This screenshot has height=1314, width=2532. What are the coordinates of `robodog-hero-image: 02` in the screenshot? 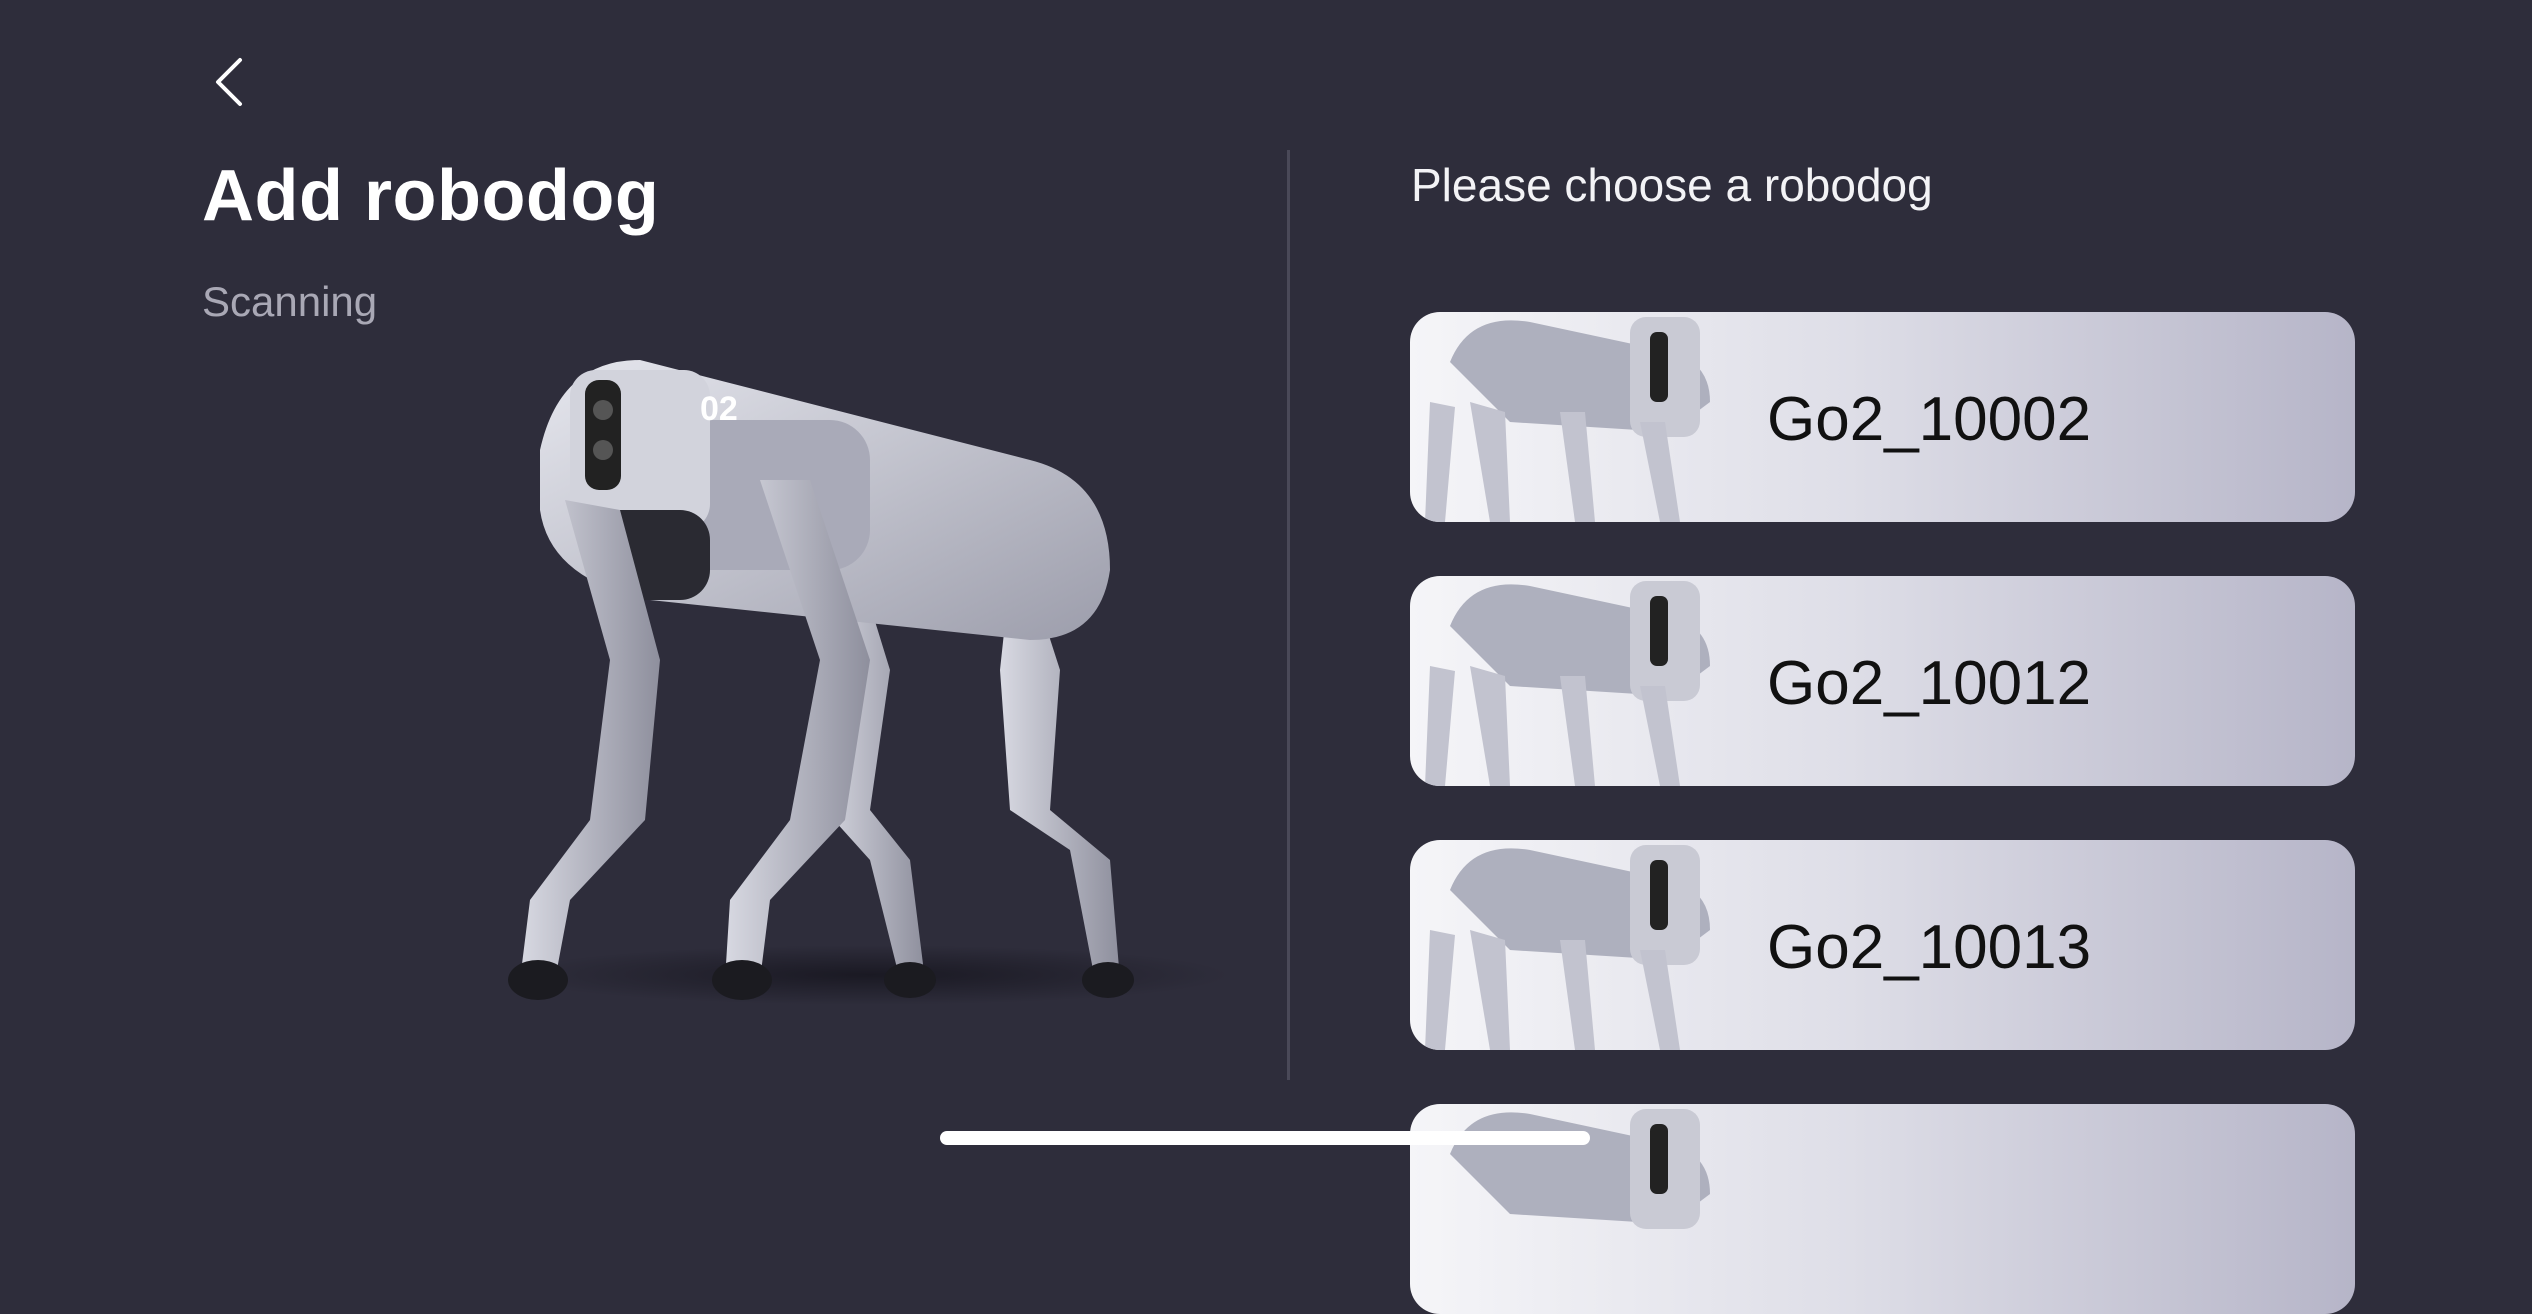 It's located at (869, 682).